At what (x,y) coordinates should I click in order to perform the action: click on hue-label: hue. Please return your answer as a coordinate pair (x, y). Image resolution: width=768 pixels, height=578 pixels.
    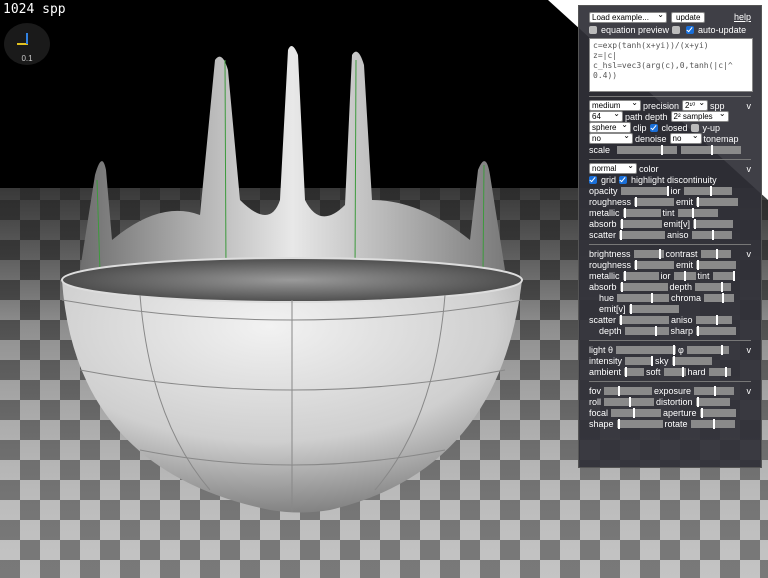
    Looking at the image, I should click on (607, 297).